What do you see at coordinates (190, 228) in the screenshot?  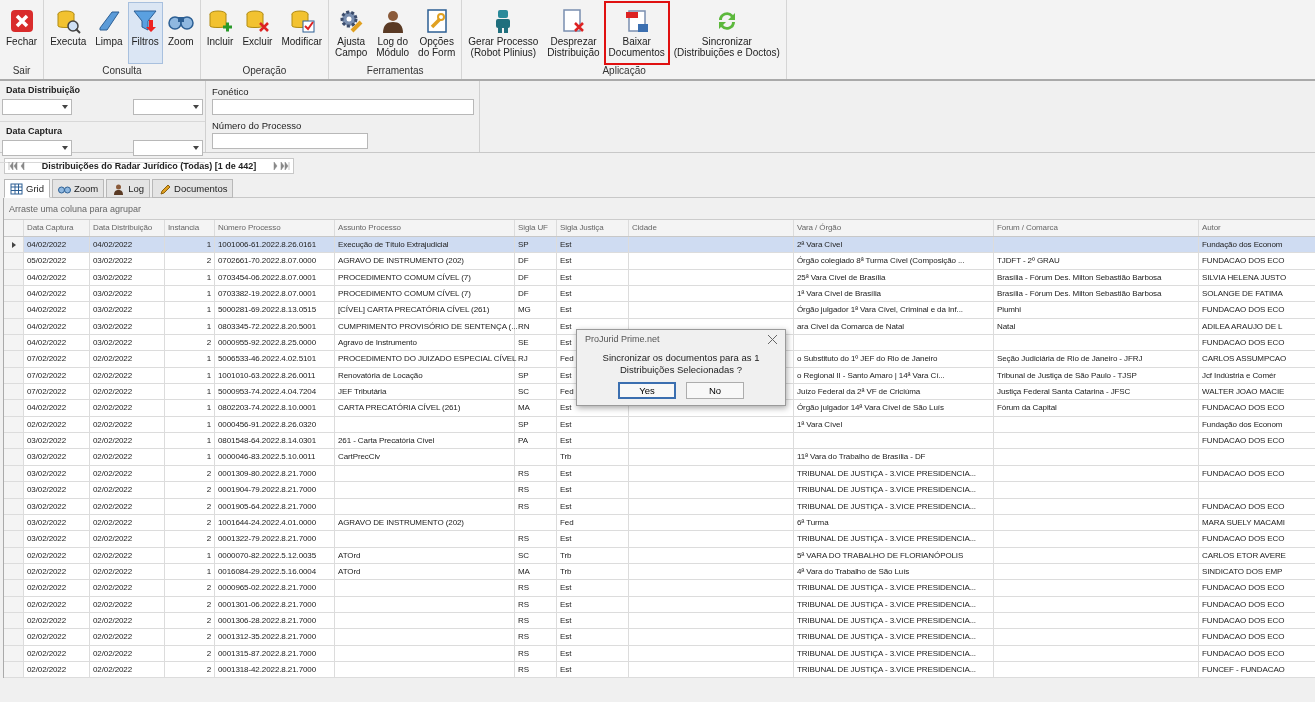 I see `column-header: Instancia` at bounding box center [190, 228].